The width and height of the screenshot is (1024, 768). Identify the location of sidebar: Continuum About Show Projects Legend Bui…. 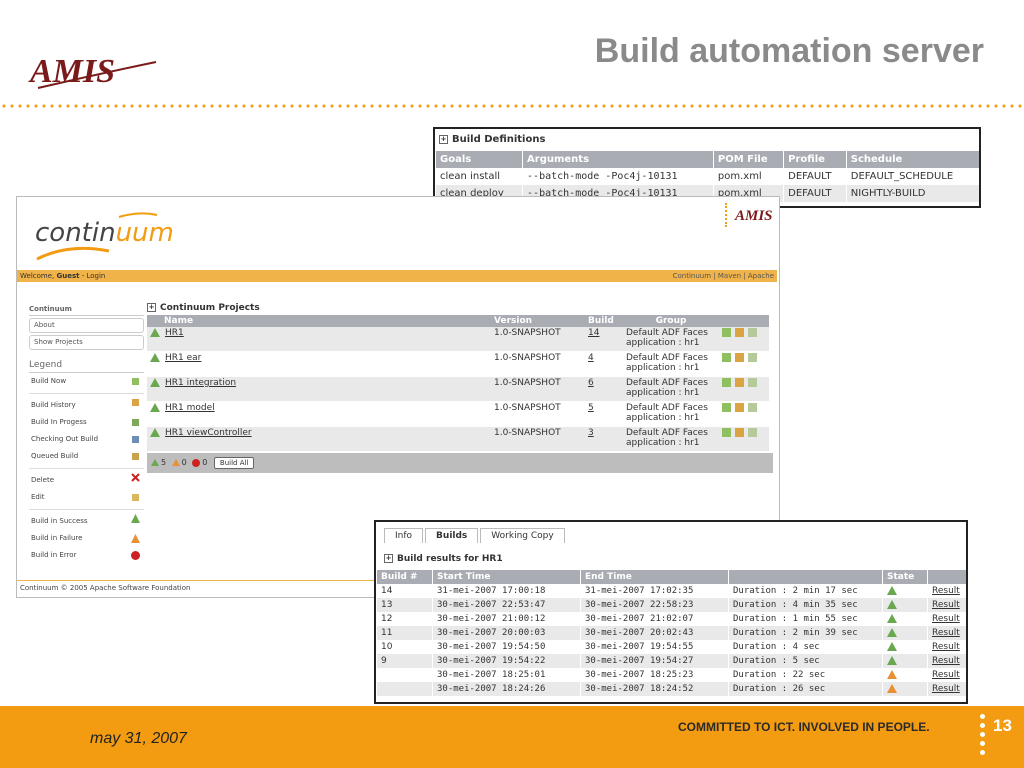
(86, 433).